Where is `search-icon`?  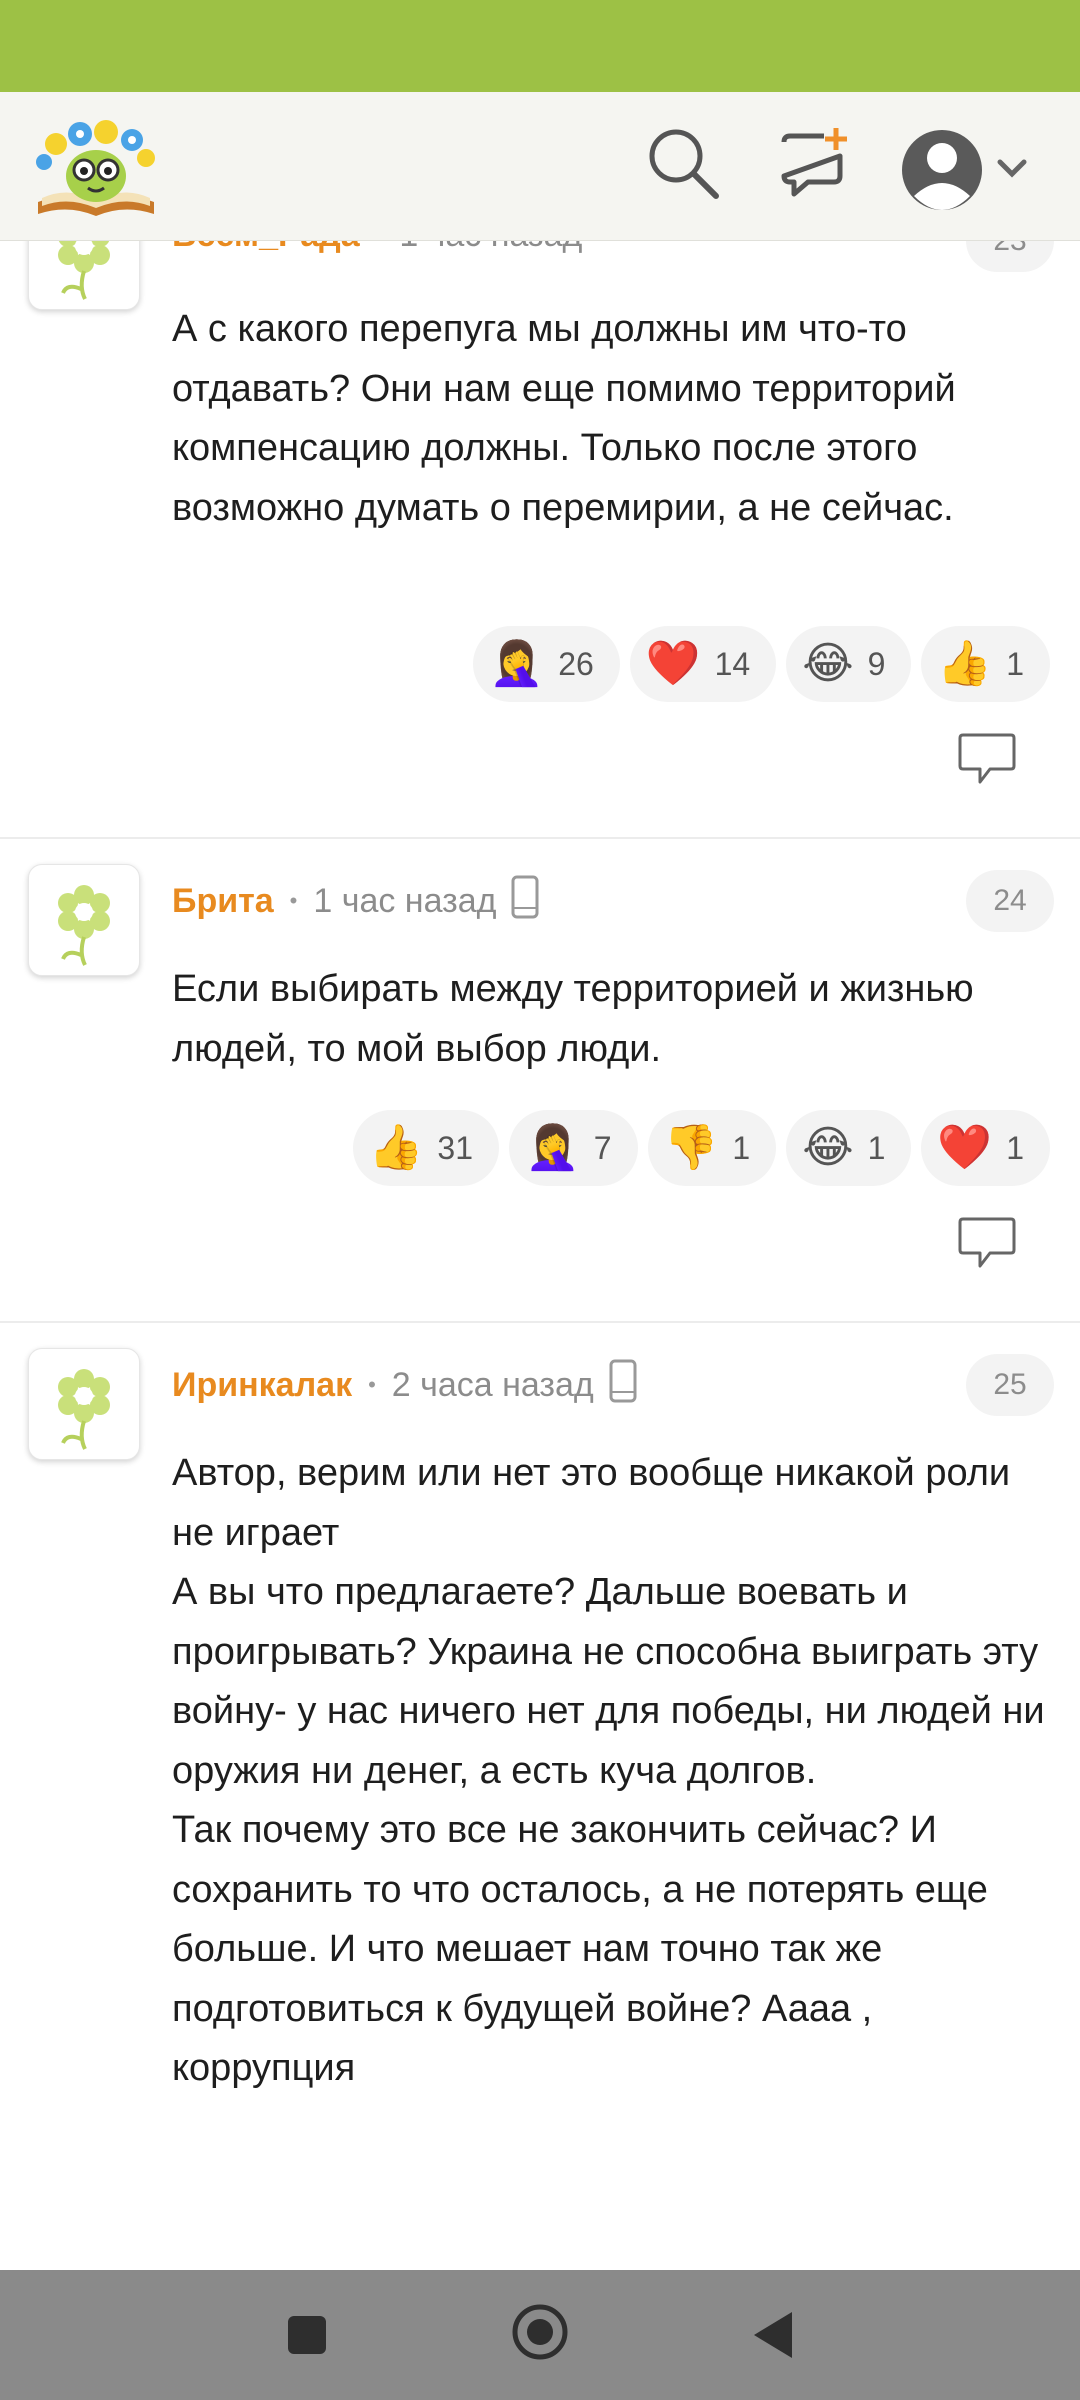
search-icon is located at coordinates (683, 165).